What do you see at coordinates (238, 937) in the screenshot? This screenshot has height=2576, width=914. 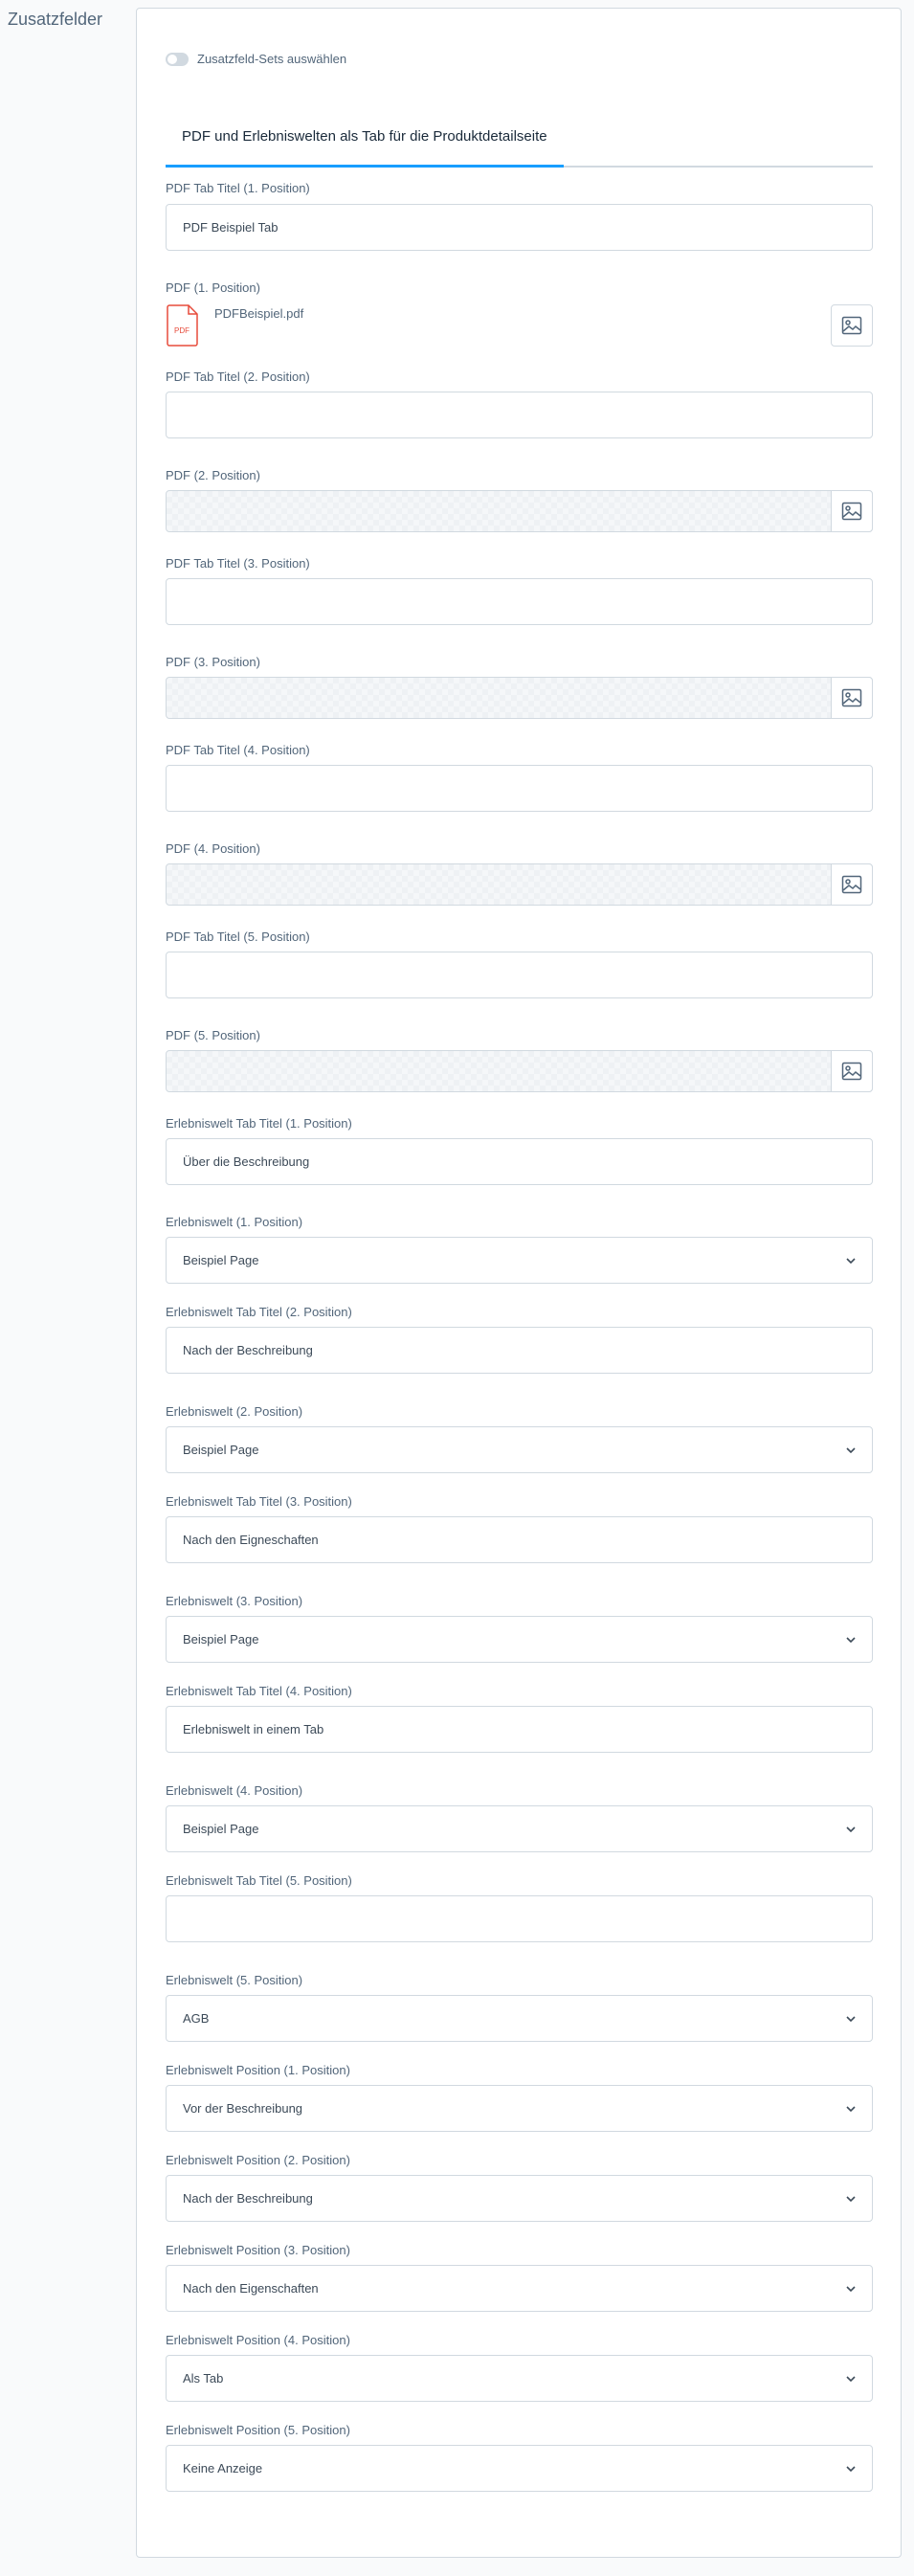 I see `pdf-tab-title-5-label: PDF Tab Titel (5. Position)` at bounding box center [238, 937].